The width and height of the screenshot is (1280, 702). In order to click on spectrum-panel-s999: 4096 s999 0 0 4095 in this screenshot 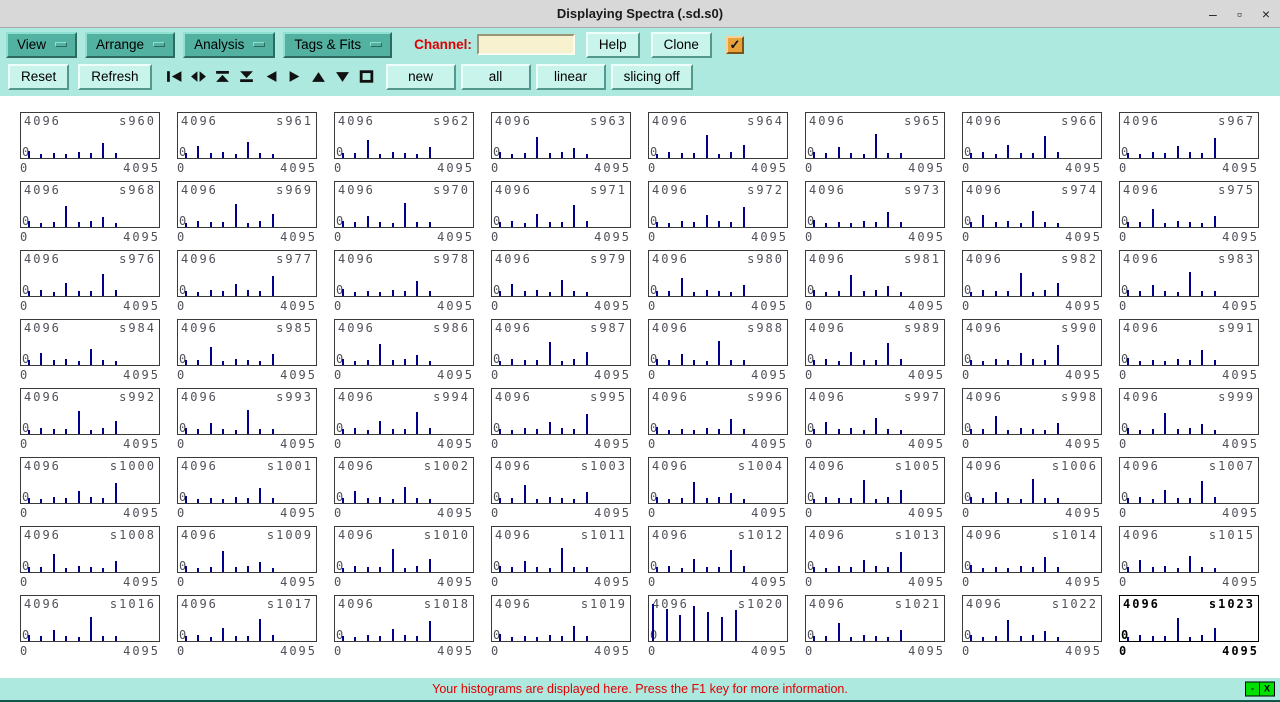, I will do `click(1197, 422)`.